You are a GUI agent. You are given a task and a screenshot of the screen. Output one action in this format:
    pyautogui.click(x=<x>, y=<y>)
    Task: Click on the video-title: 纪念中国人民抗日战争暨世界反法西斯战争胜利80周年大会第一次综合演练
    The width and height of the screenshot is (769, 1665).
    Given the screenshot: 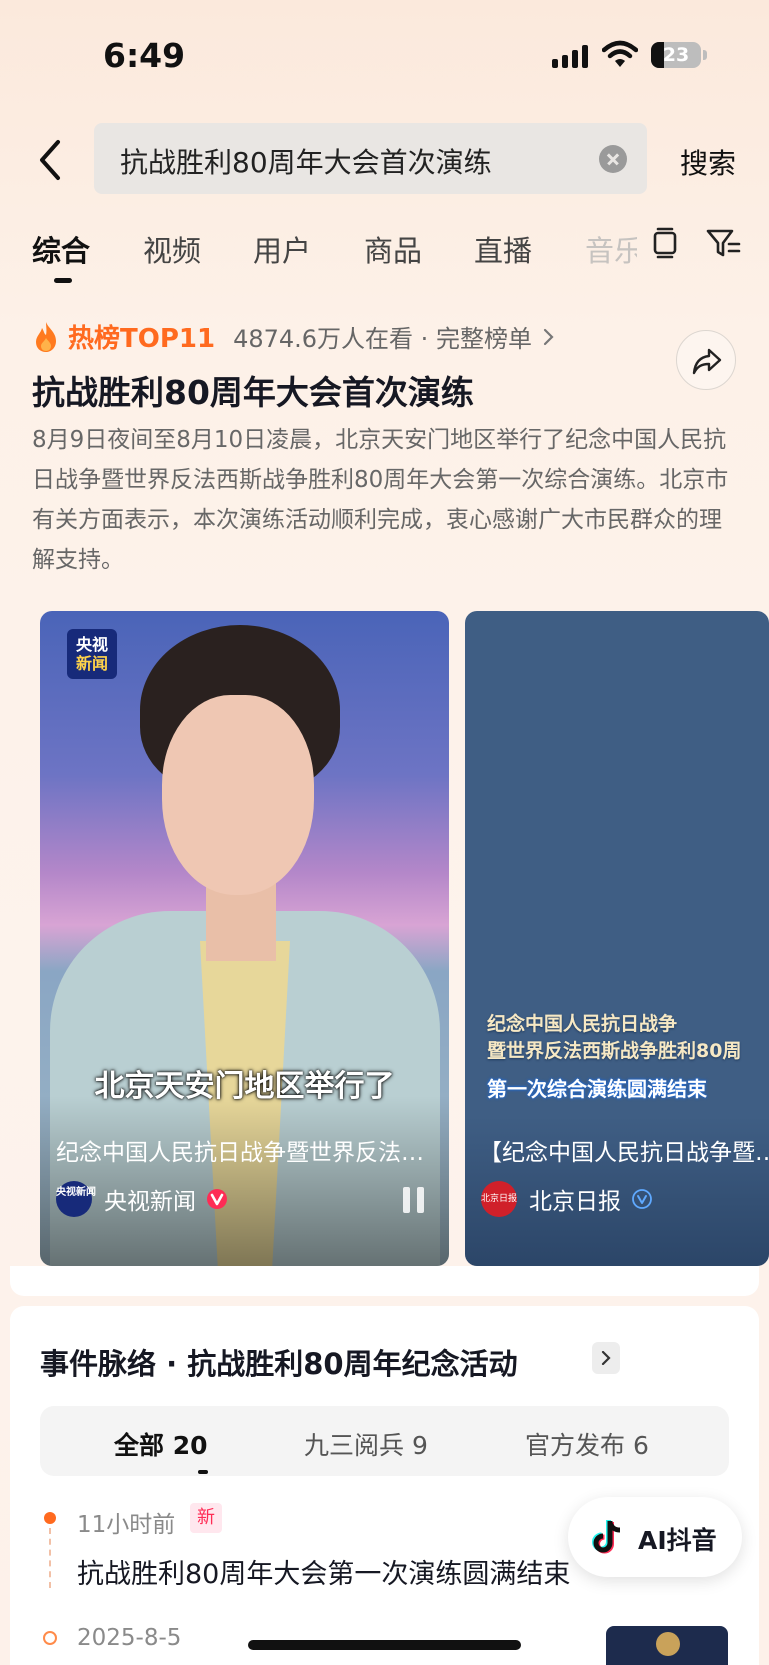 What is the action you would take?
    pyautogui.click(x=246, y=1150)
    